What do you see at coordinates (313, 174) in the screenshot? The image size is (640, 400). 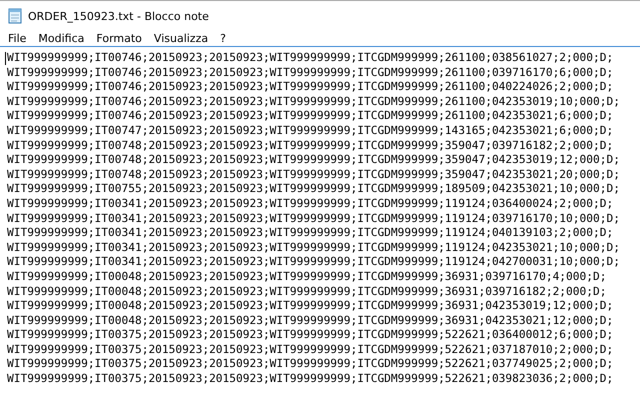 I see `text-line: WIT999999999;IT00748;20150923;20150923;WIT999999999;ITCGDM999999;359047;042353021;20;000;D;` at bounding box center [313, 174].